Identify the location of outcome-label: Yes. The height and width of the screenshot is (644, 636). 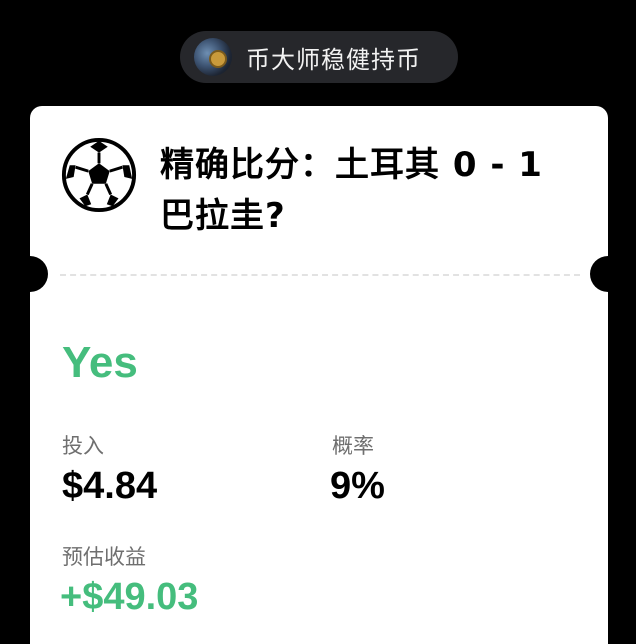
(100, 362).